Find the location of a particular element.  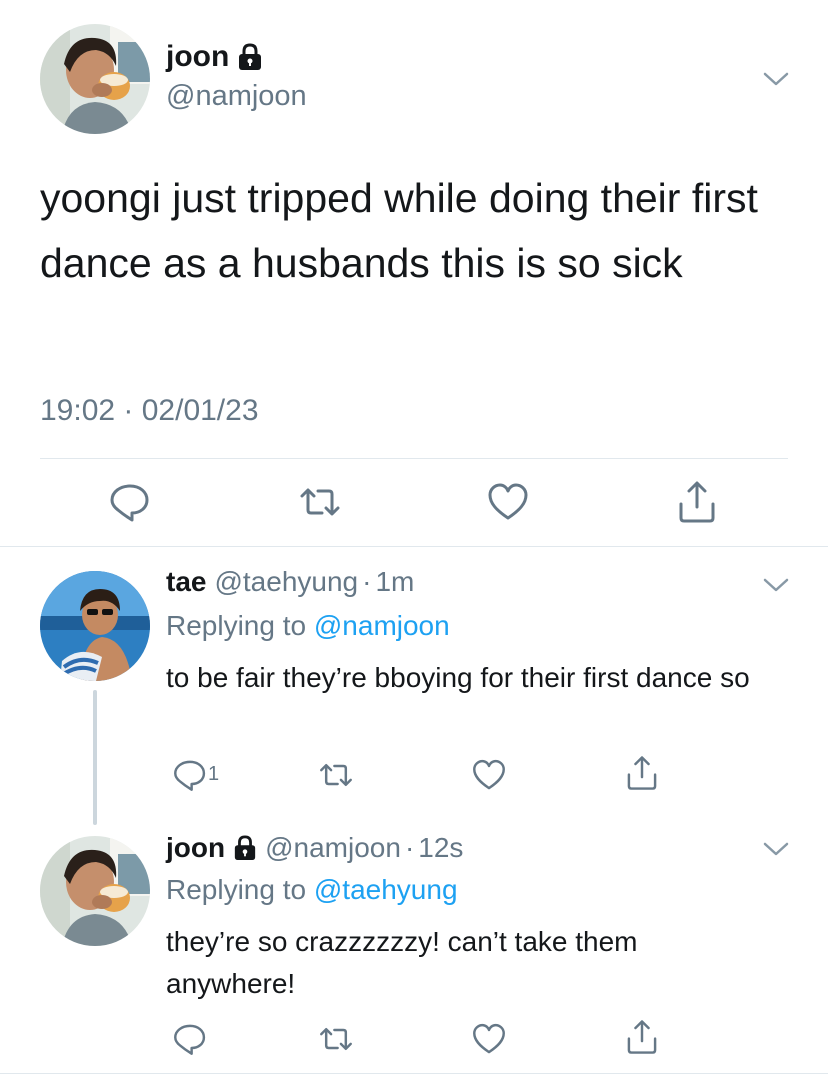

reply-time: 1m is located at coordinates (394, 582).